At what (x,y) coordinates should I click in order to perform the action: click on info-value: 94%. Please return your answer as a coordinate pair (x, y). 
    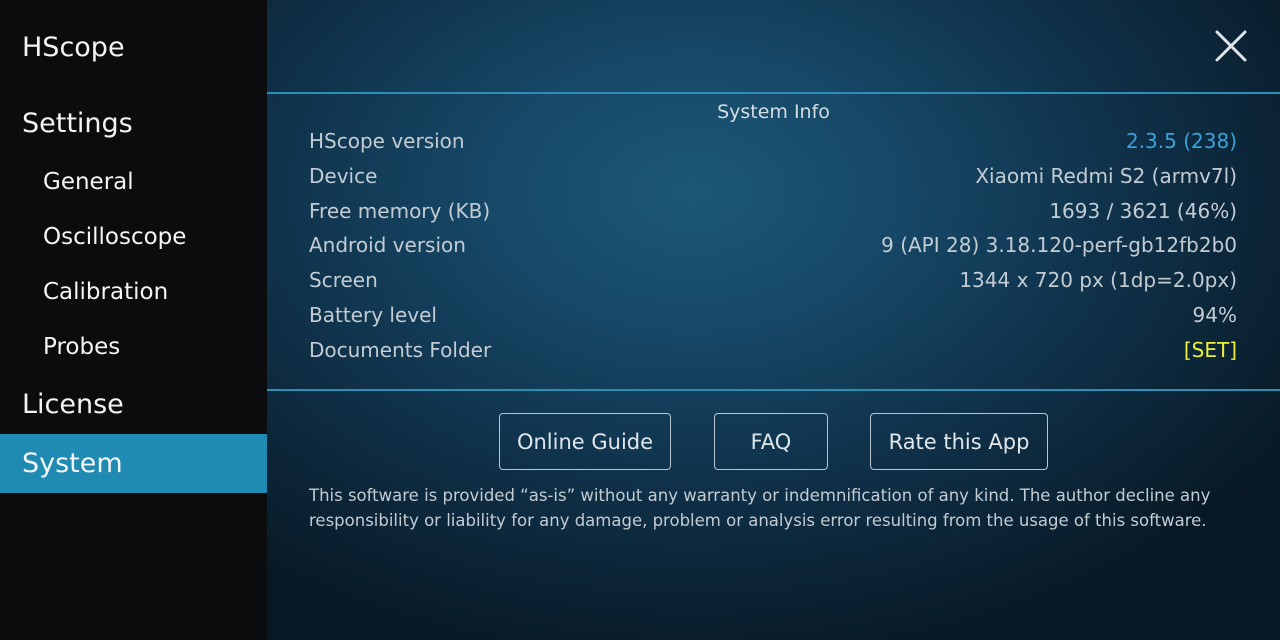
    Looking at the image, I should click on (1214, 315).